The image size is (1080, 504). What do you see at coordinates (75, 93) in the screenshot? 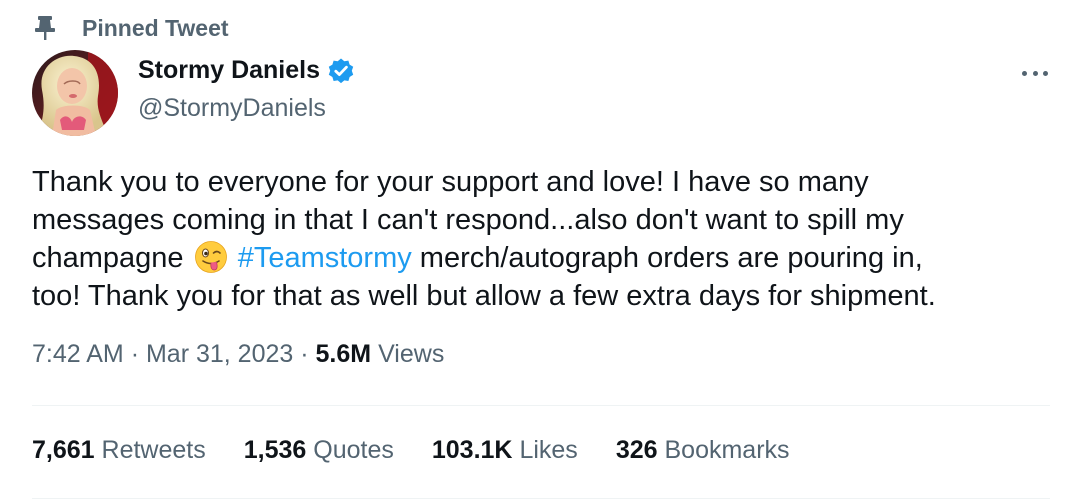
I see `avatar` at bounding box center [75, 93].